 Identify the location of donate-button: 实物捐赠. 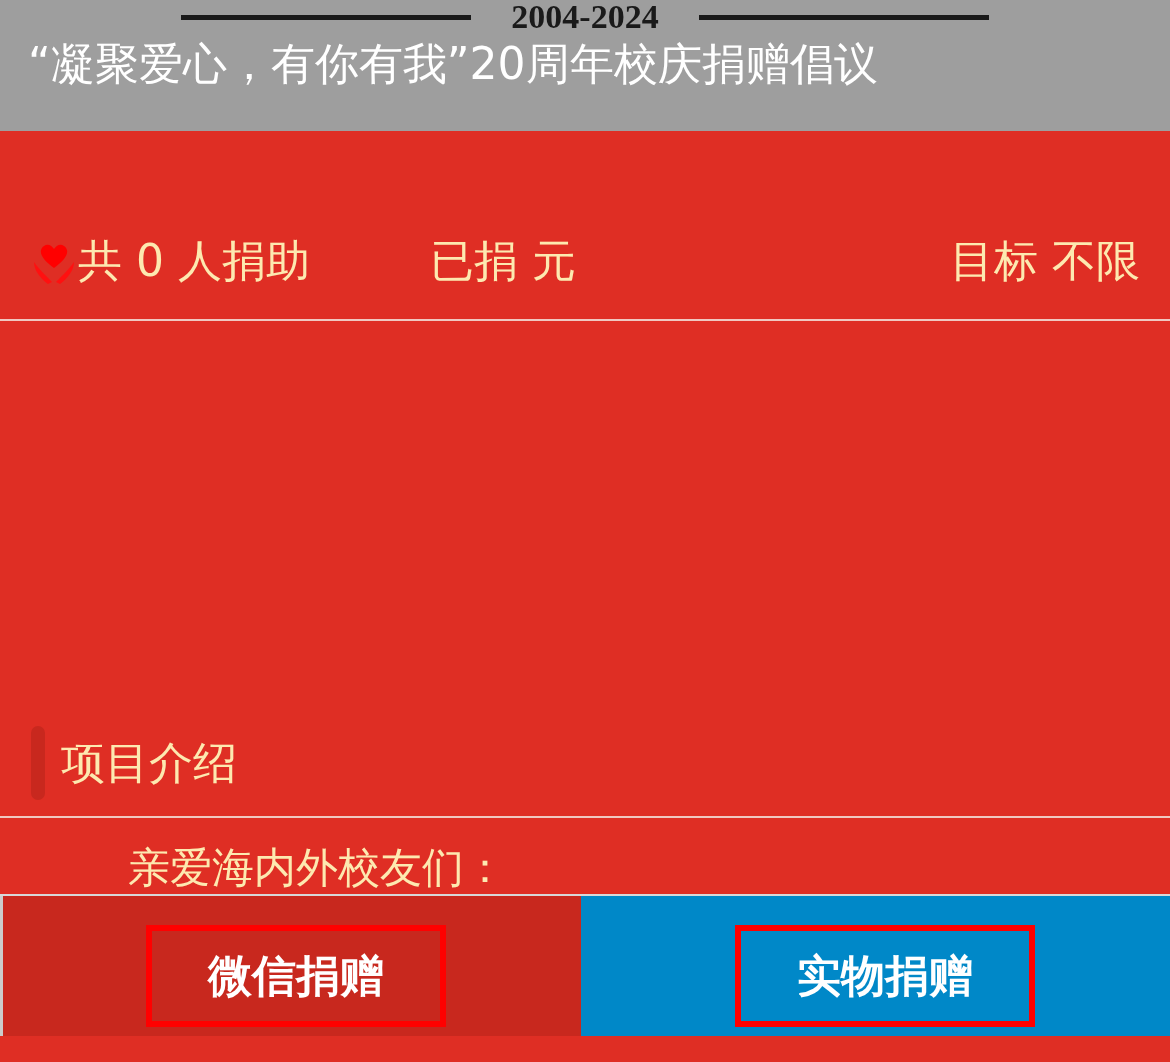
(885, 976).